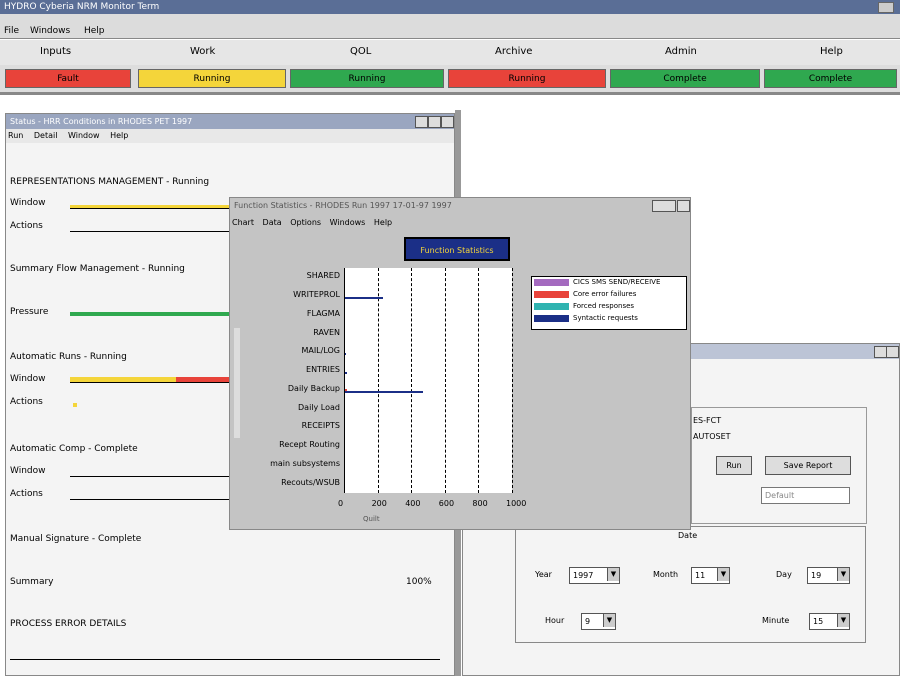 This screenshot has width=900, height=676. Describe the element at coordinates (272, 222) in the screenshot. I see `menu-item: Data` at that location.